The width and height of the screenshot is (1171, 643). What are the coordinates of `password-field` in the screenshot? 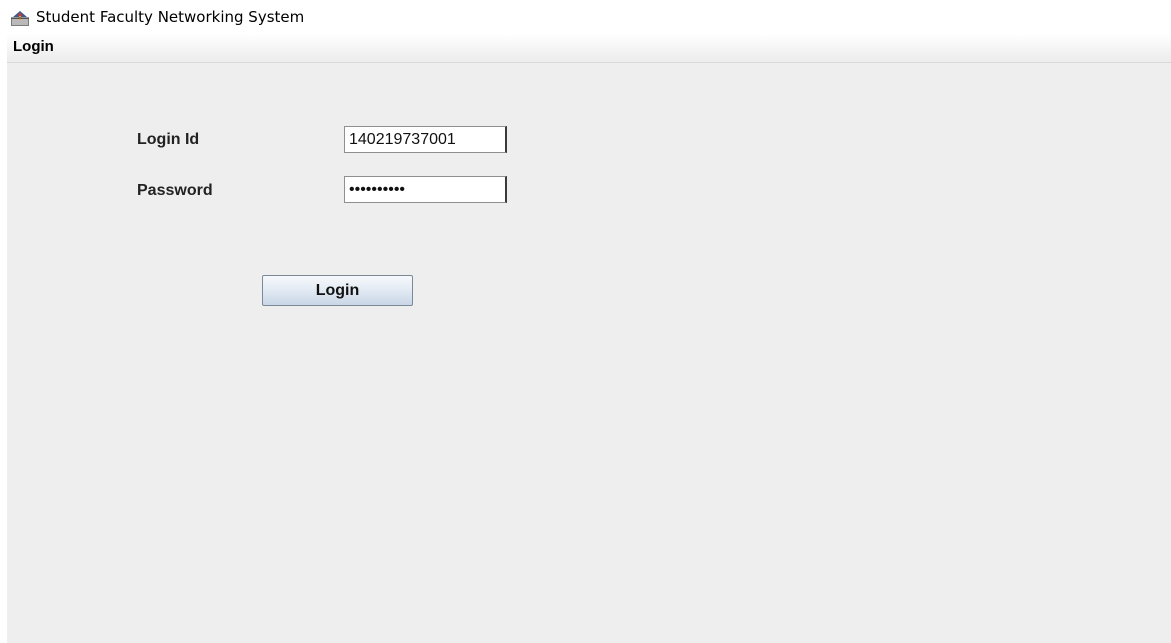 It's located at (425, 189).